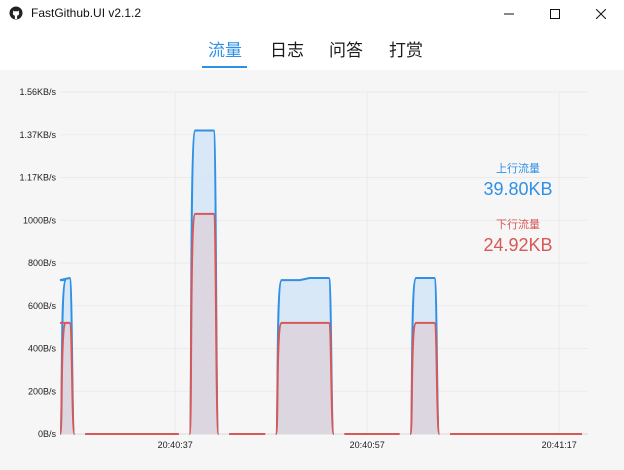  Describe the element at coordinates (346, 48) in the screenshot. I see `tab-faq: 问答` at that location.